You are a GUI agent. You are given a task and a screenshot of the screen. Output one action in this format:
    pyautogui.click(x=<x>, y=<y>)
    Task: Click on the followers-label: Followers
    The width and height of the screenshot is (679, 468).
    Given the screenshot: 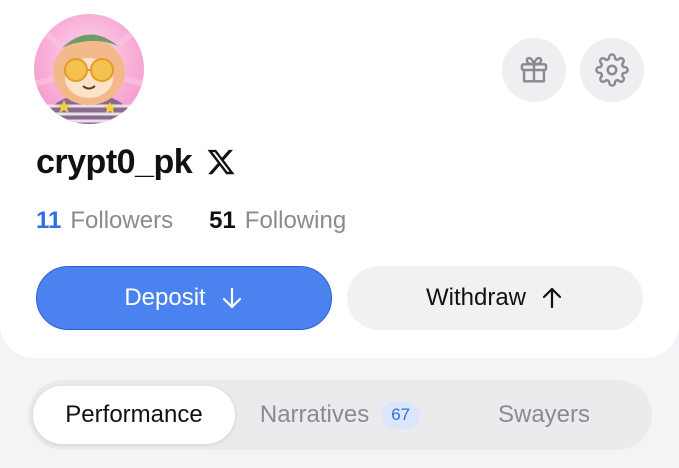 What is the action you would take?
    pyautogui.click(x=122, y=220)
    